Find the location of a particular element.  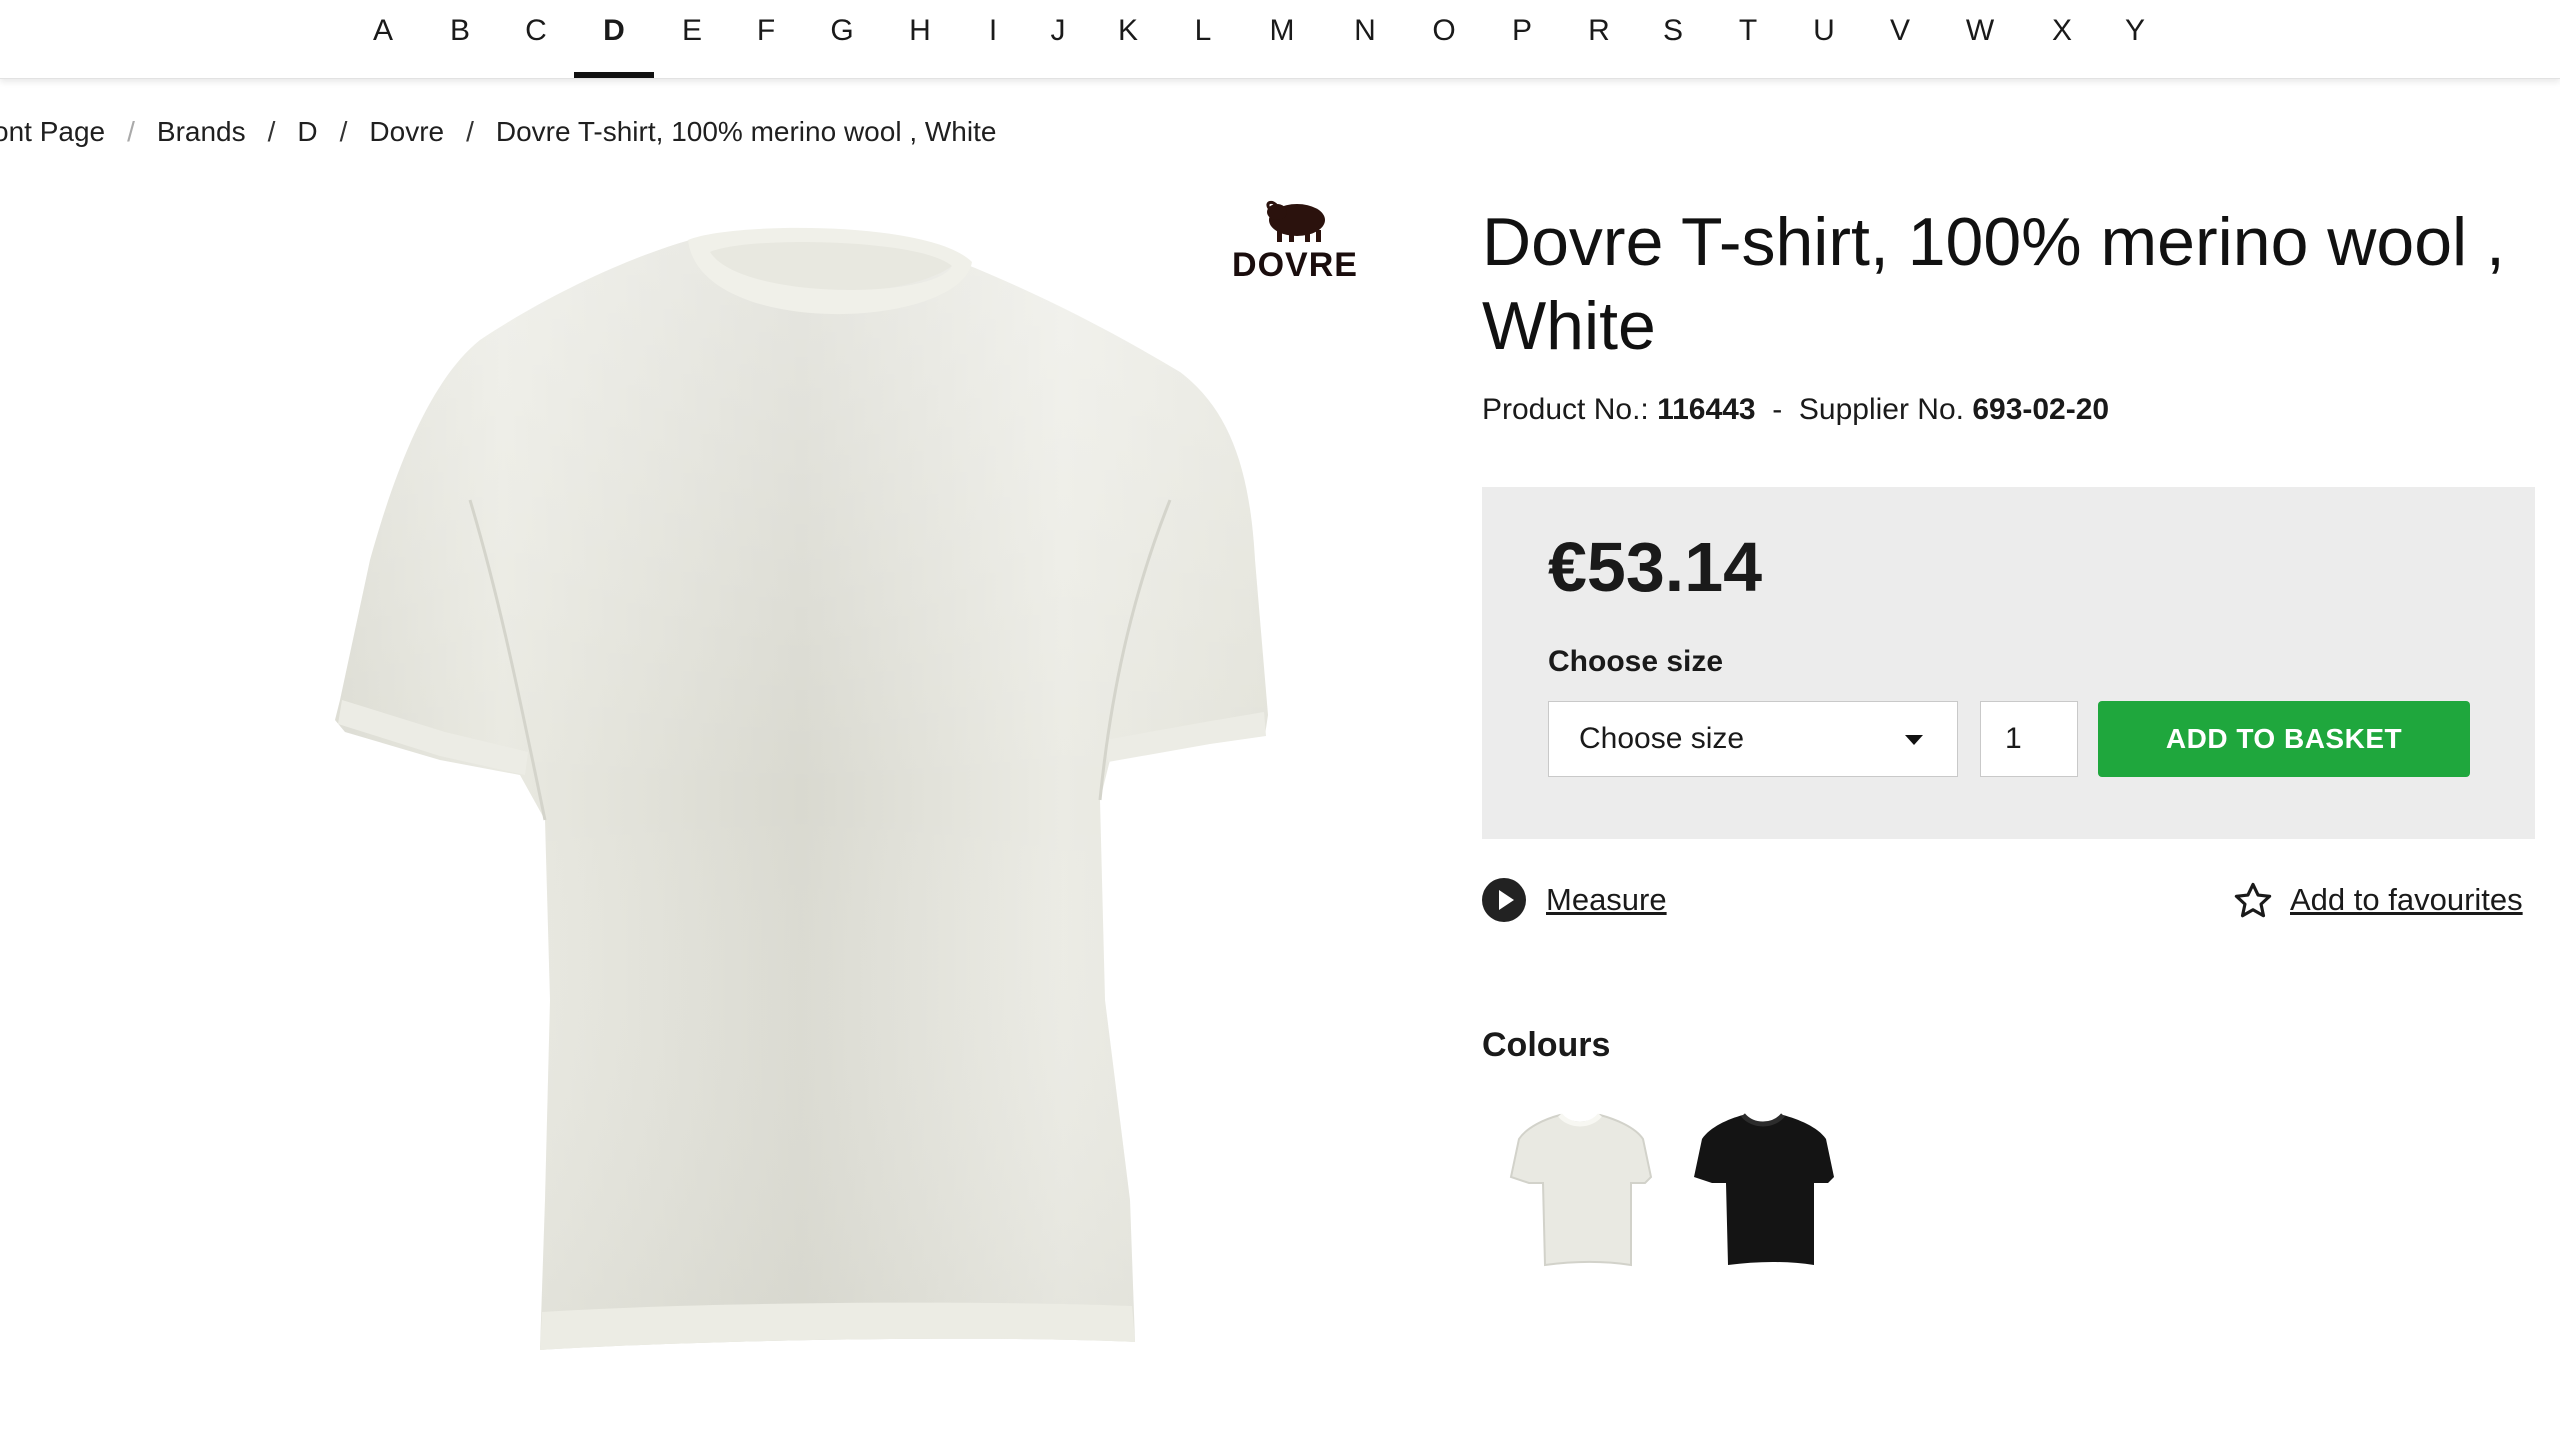

alphabet-letter-t: T is located at coordinates (1748, 39).